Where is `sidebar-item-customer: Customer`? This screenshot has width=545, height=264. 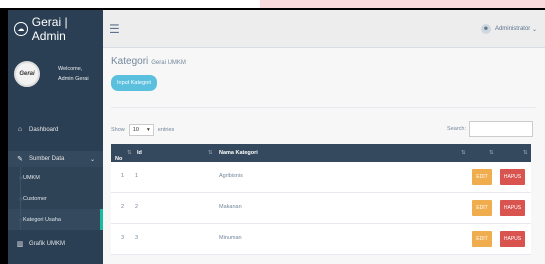
sidebar-item-customer: Customer is located at coordinates (55, 198).